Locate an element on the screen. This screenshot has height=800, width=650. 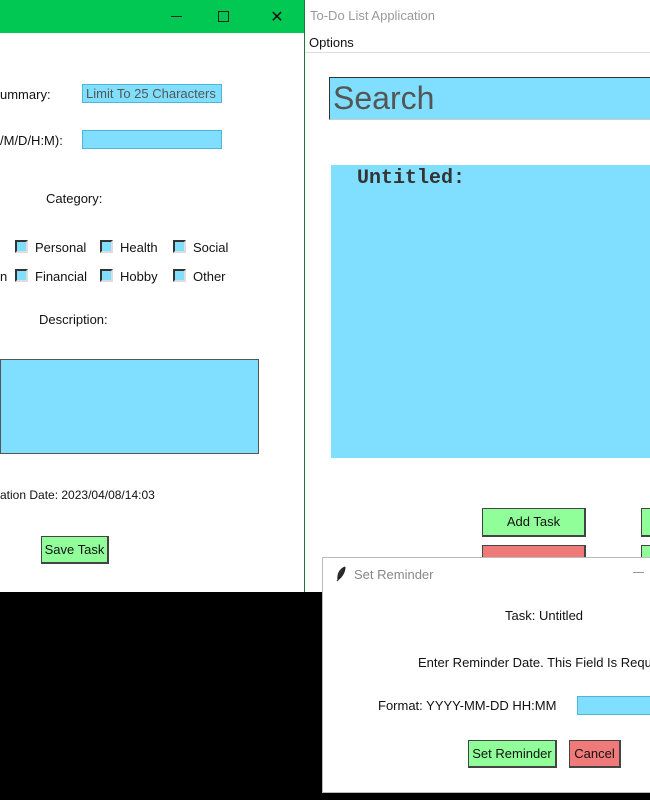
maximize-icon is located at coordinates (223, 16).